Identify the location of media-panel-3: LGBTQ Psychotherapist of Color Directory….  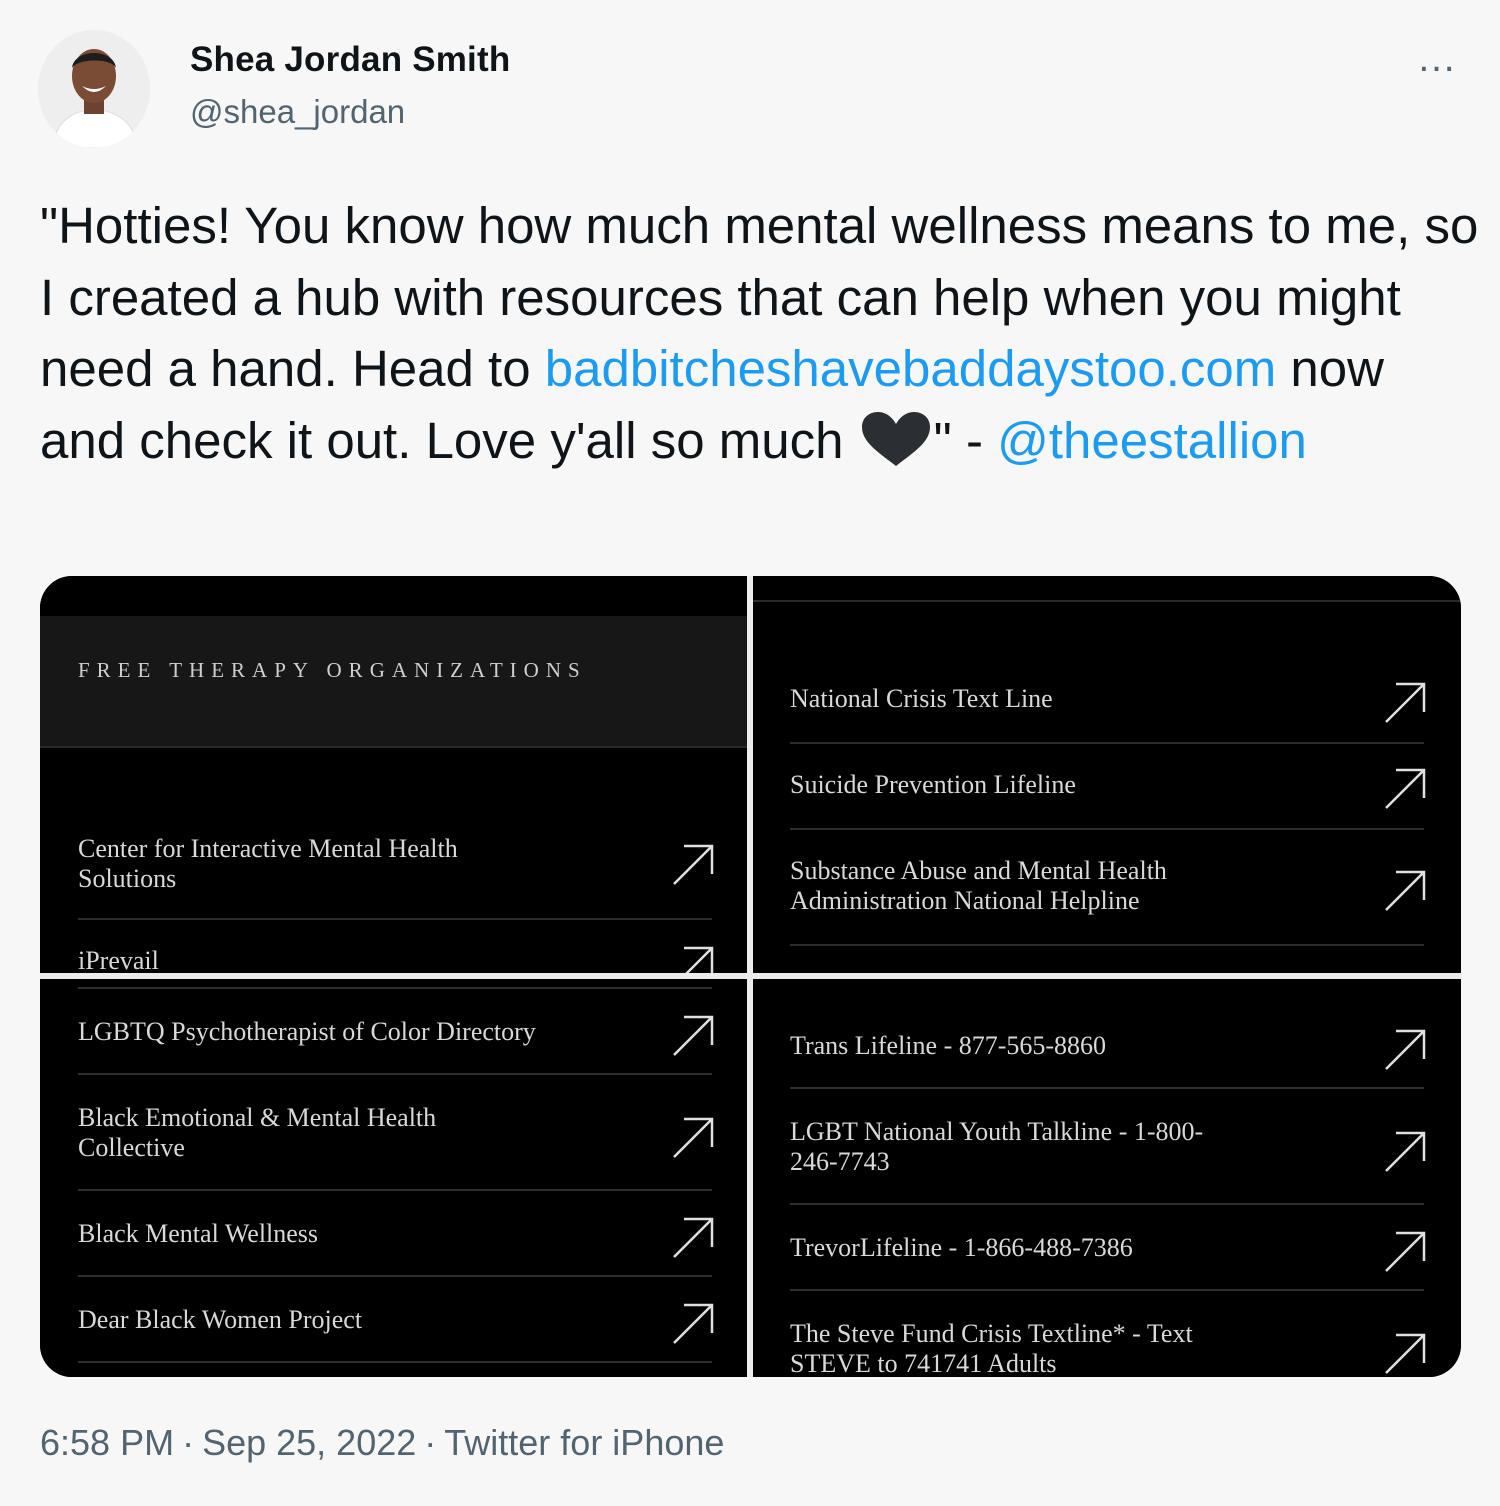
(393, 1178).